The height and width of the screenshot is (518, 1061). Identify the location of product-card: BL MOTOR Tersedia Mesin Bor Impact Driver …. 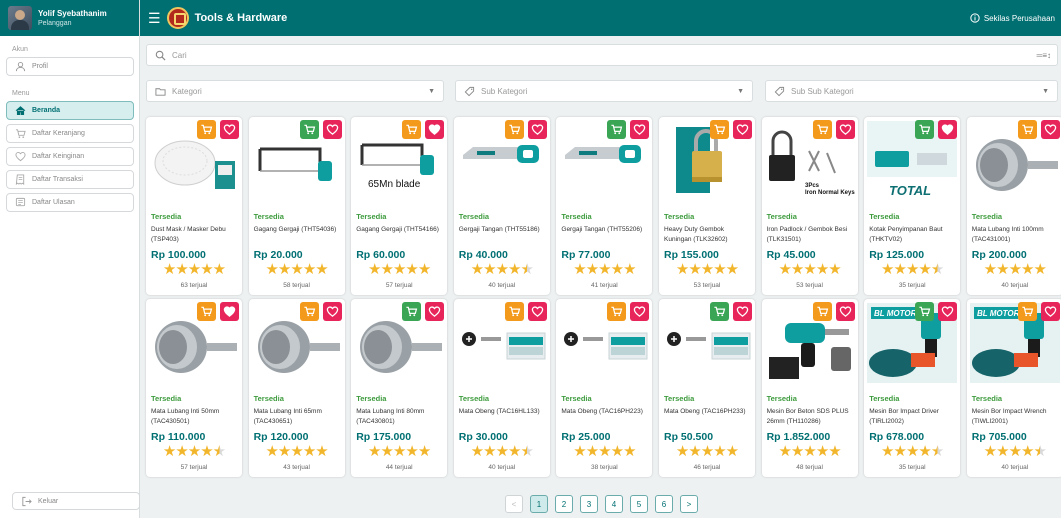
(912, 388).